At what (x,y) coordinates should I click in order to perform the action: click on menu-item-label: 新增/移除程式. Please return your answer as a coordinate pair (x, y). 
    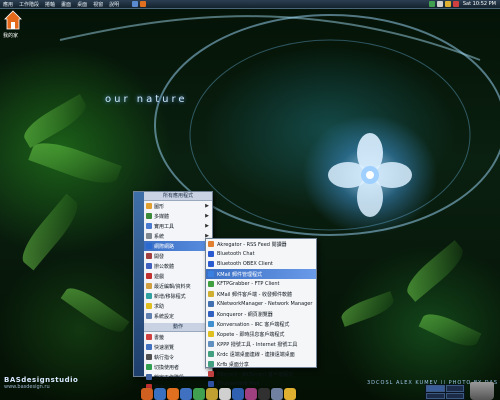
    Looking at the image, I should click on (170, 296).